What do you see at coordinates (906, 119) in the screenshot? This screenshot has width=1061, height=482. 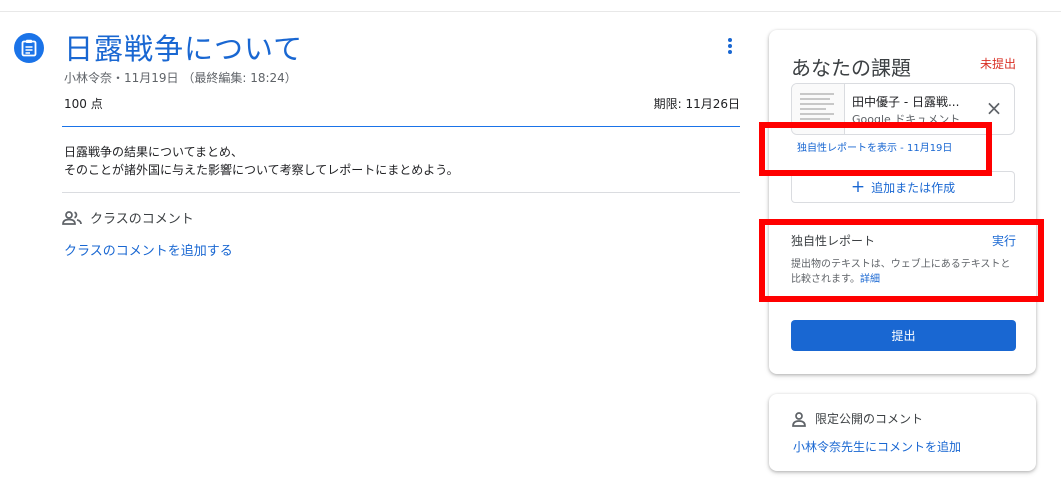 I see `attachment-type: Google ドキュメント` at bounding box center [906, 119].